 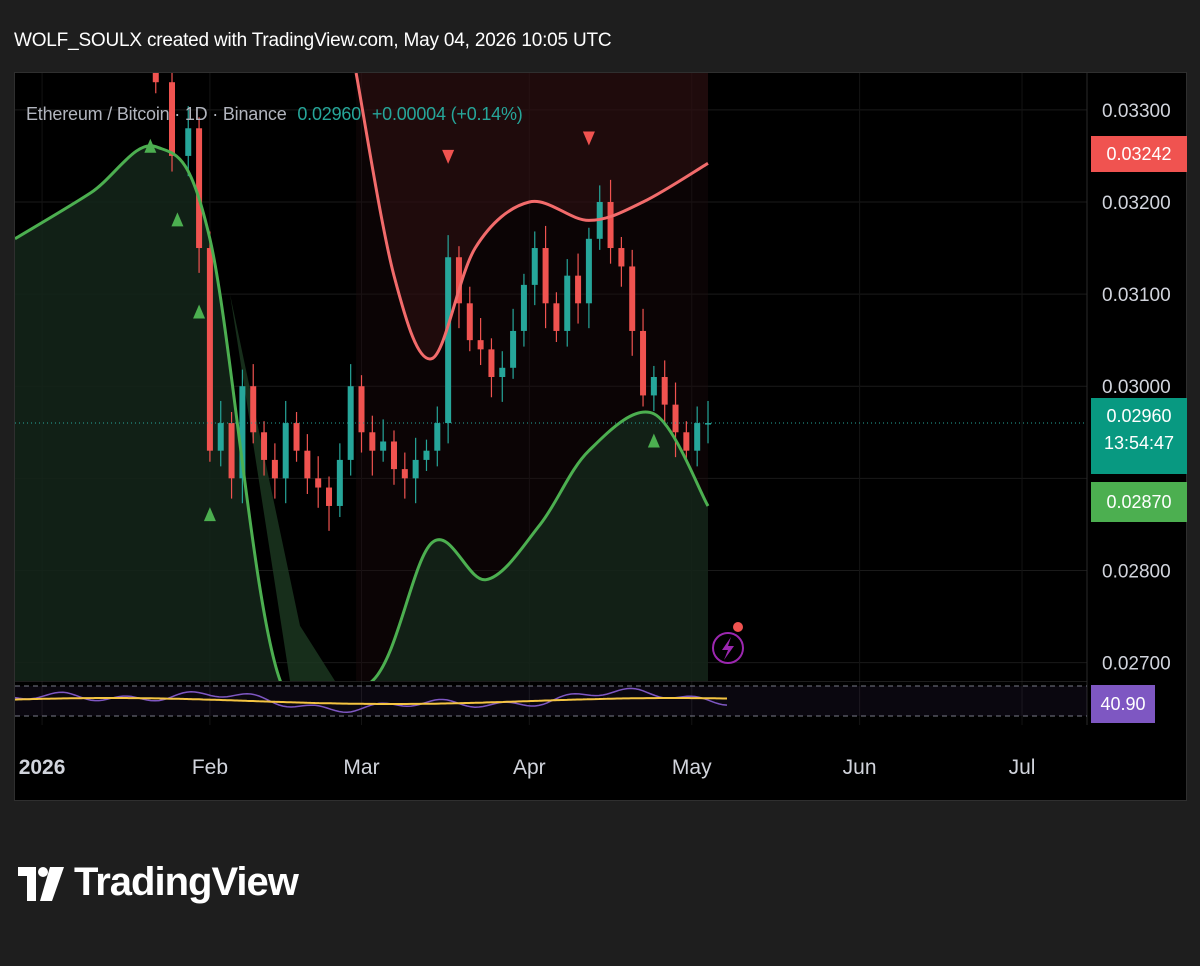 I want to click on price-tick-label: 0.03200, so click(x=1136, y=203).